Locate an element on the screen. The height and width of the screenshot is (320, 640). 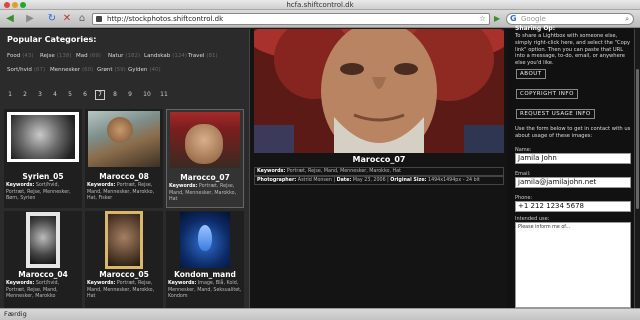
category-link: Rejse (138) is located at coordinates (56, 56).